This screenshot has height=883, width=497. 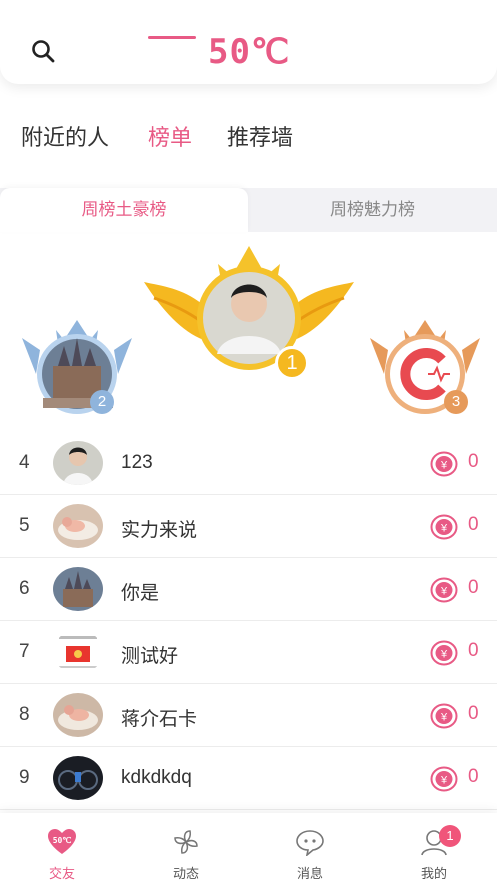 I want to click on rank-badge-3: 3, so click(x=456, y=402).